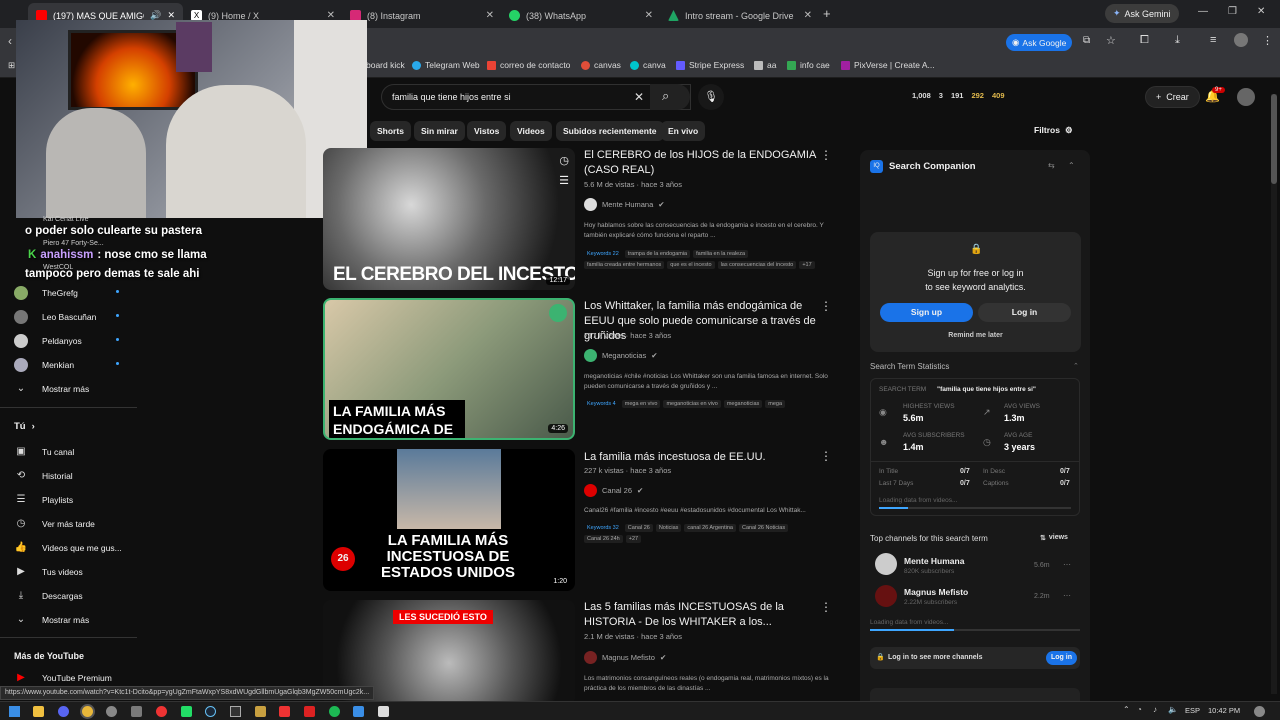  What do you see at coordinates (648, 65) in the screenshot?
I see `bookmark-item: canva` at bounding box center [648, 65].